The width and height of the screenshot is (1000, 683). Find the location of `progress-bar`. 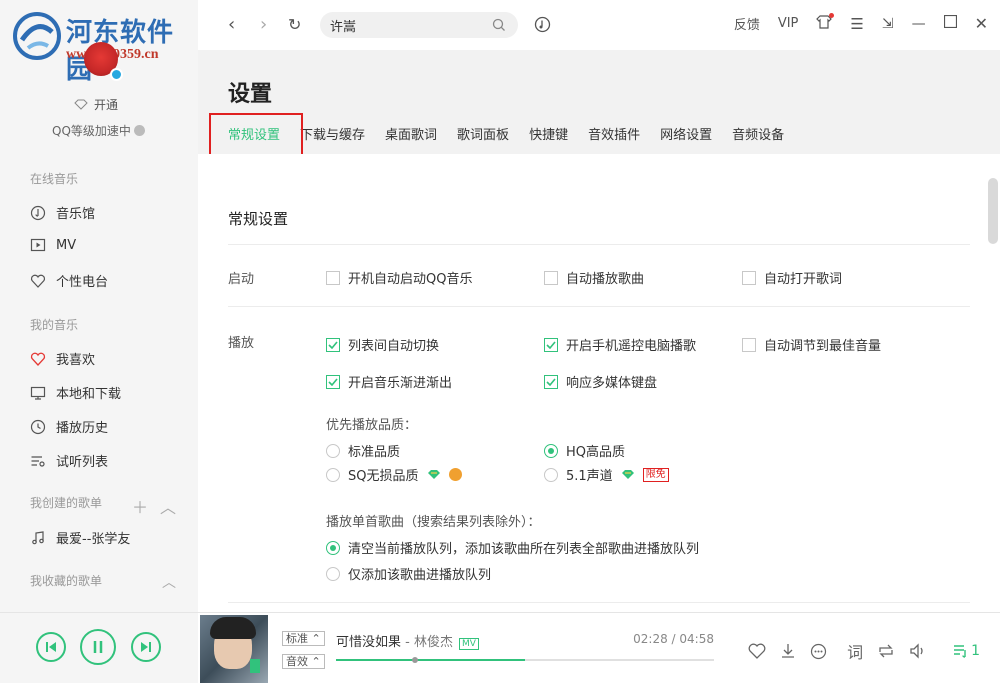

progress-bar is located at coordinates (525, 660).